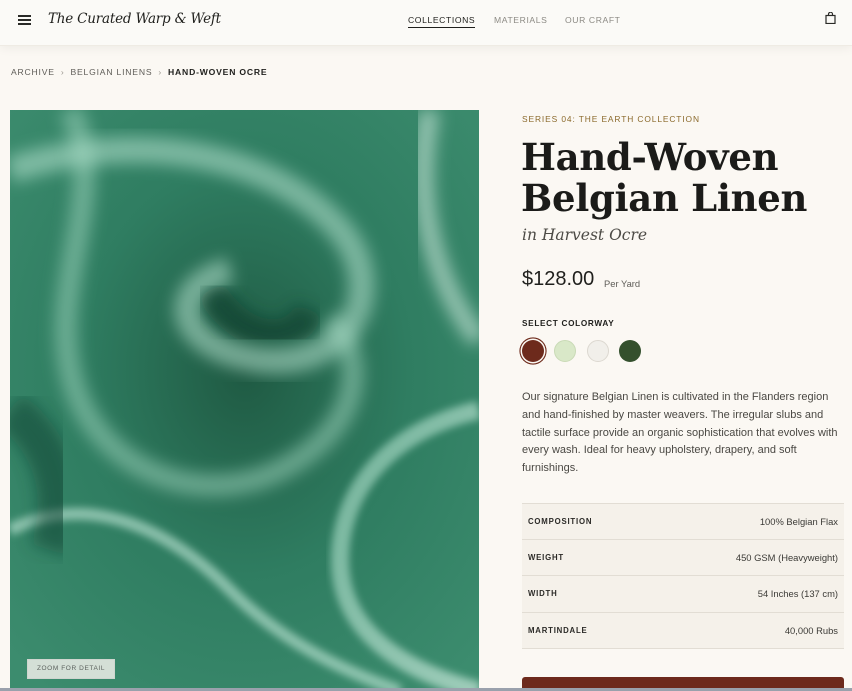 This screenshot has width=852, height=691. I want to click on spec-row-composition: COMPOSITION 100% Belgian Flax, so click(683, 521).